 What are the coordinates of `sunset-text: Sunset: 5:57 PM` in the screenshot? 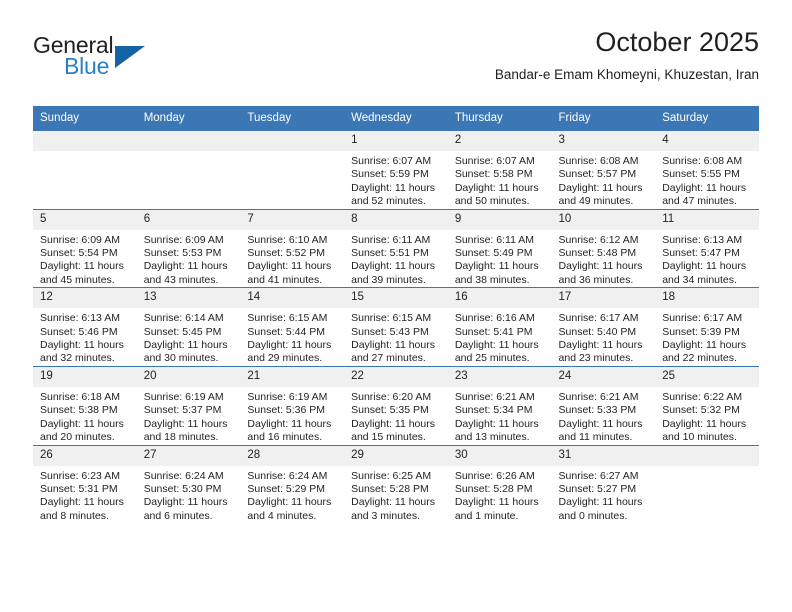 It's located at (597, 174).